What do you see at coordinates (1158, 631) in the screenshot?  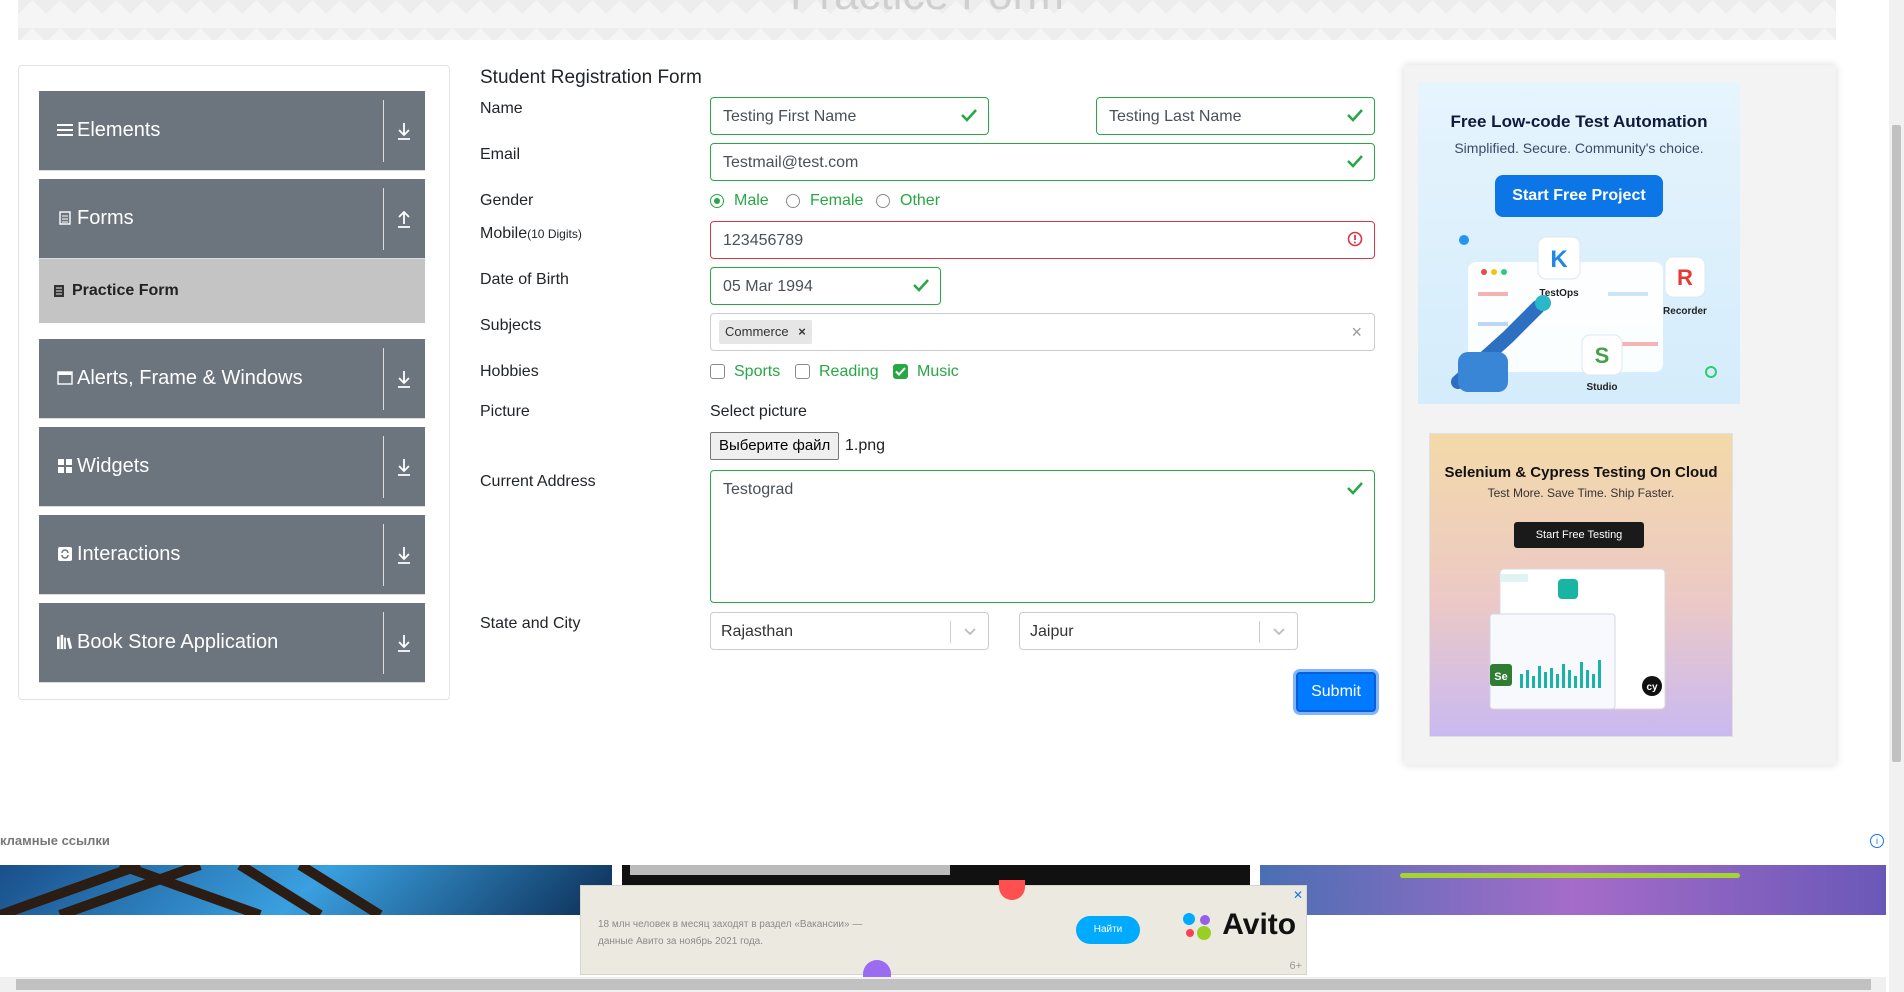 I see `city-select: Jaipur` at bounding box center [1158, 631].